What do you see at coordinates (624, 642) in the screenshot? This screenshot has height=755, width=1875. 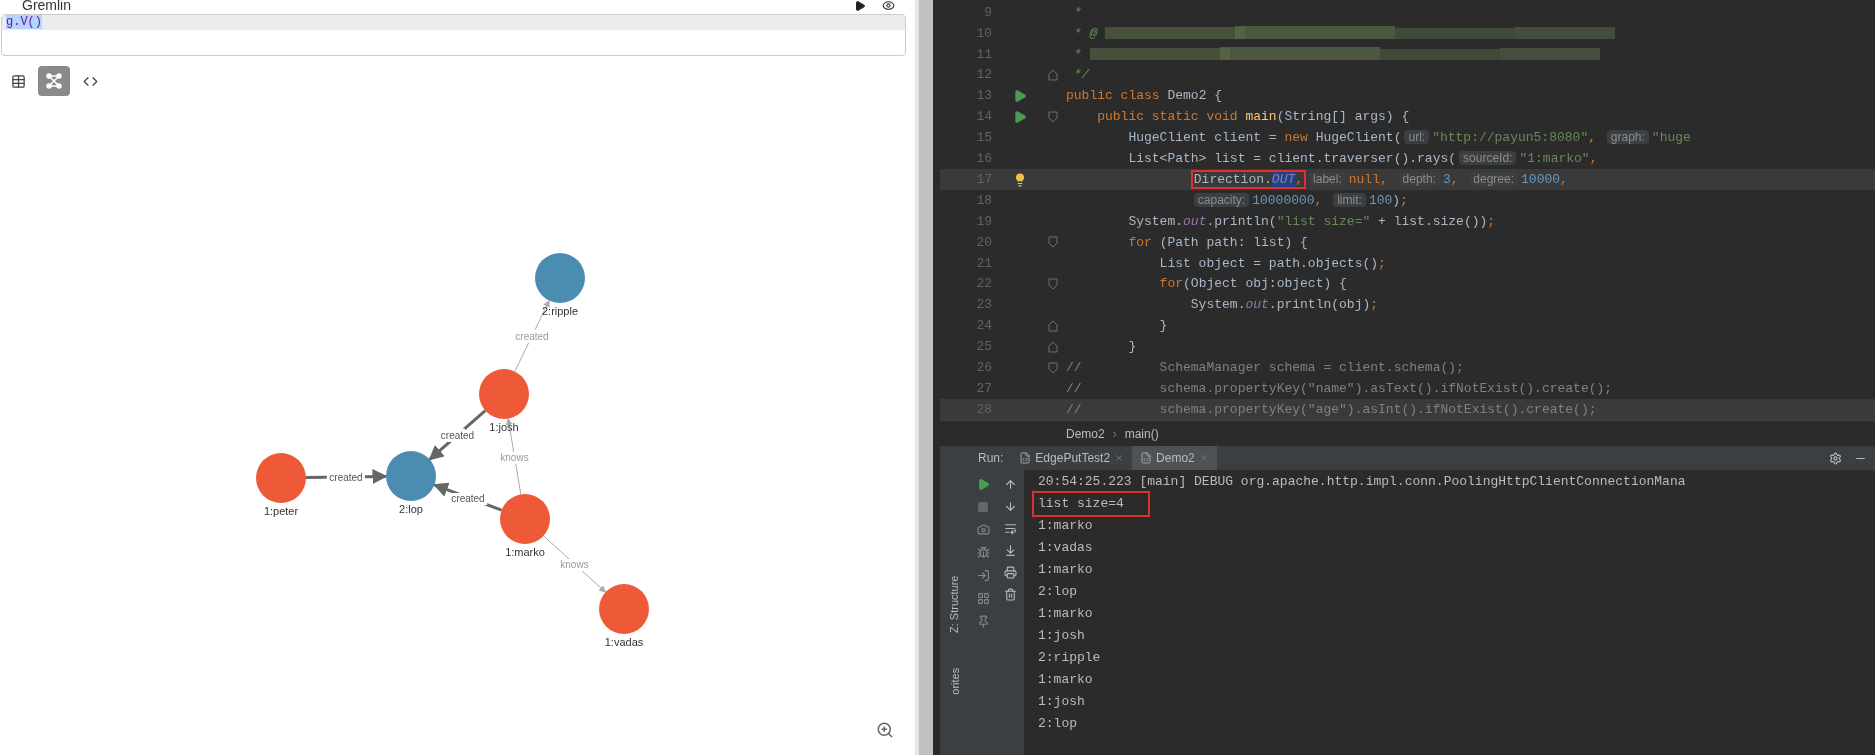 I see `node-label: 1:vadas` at bounding box center [624, 642].